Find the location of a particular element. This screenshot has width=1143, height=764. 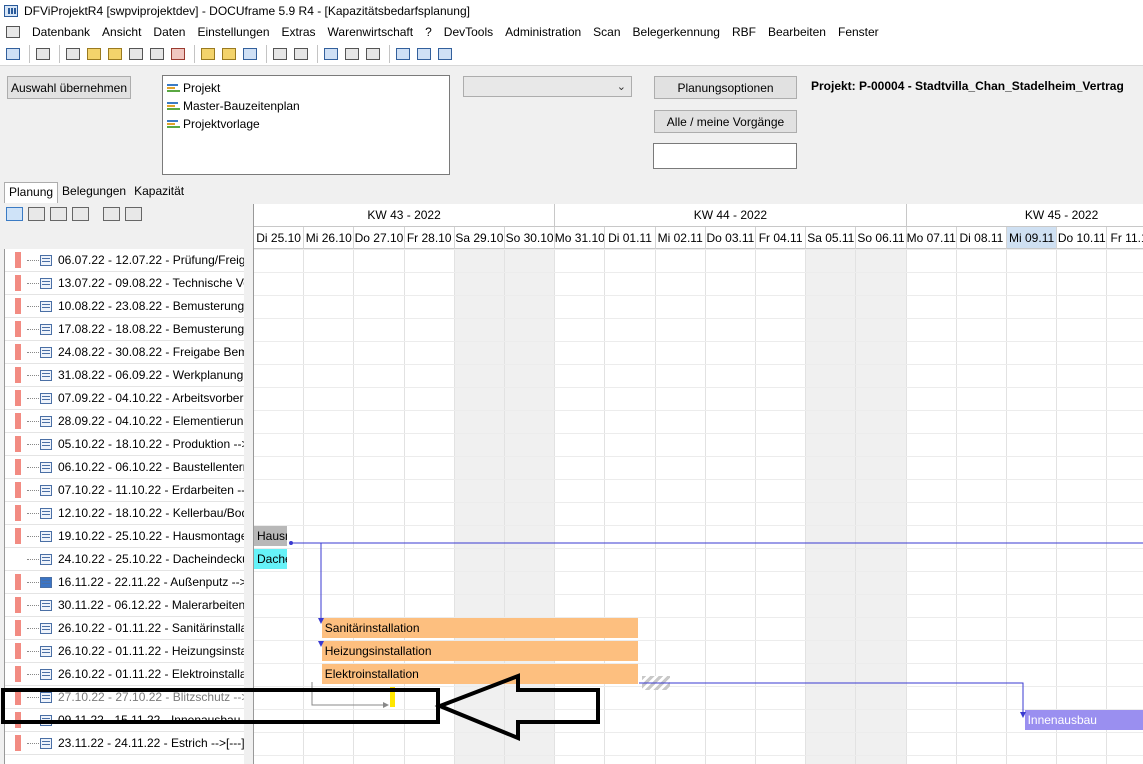

task-row: 31.08.22 - 06.09.22 - Werkplanung -- is located at coordinates (124, 375).